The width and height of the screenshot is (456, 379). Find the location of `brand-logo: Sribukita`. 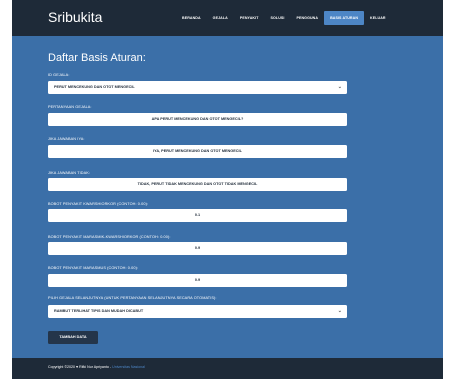

brand-logo: Sribukita is located at coordinates (75, 17).